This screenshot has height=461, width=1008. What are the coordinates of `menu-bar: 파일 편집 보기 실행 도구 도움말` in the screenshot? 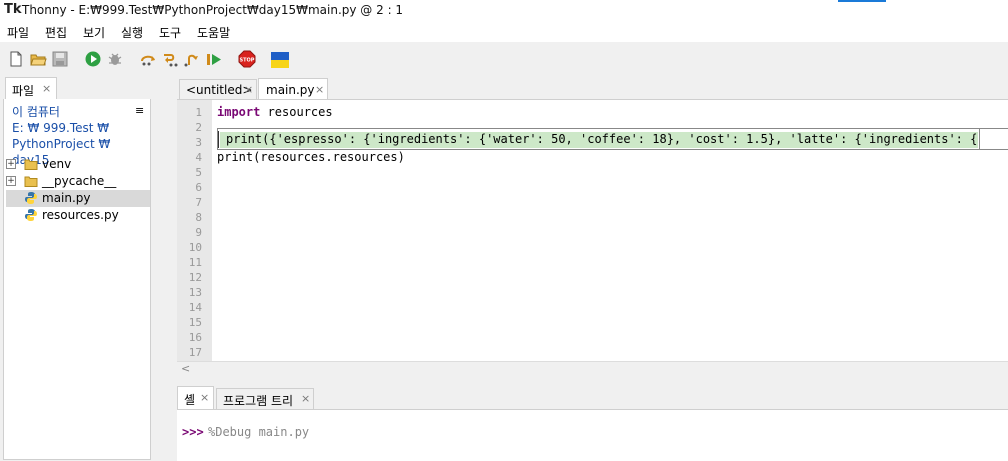 It's located at (504, 32).